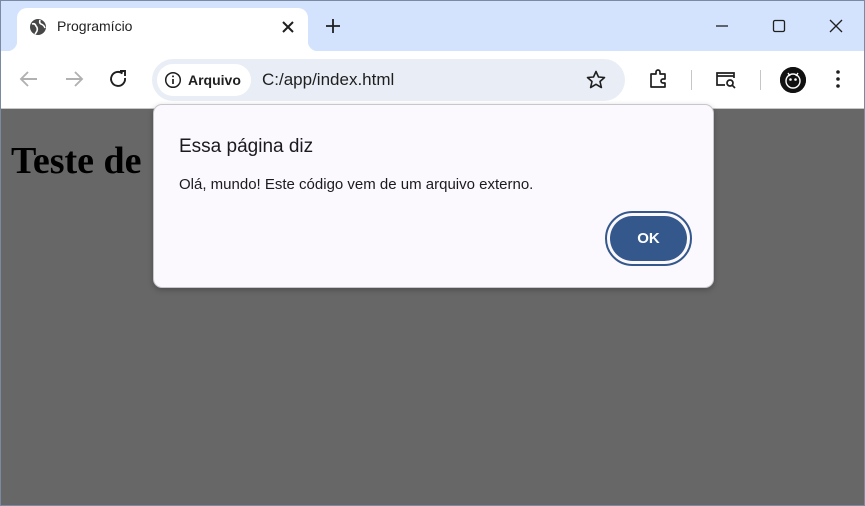  Describe the element at coordinates (214, 80) in the screenshot. I see `security-label: Arquivo` at that location.